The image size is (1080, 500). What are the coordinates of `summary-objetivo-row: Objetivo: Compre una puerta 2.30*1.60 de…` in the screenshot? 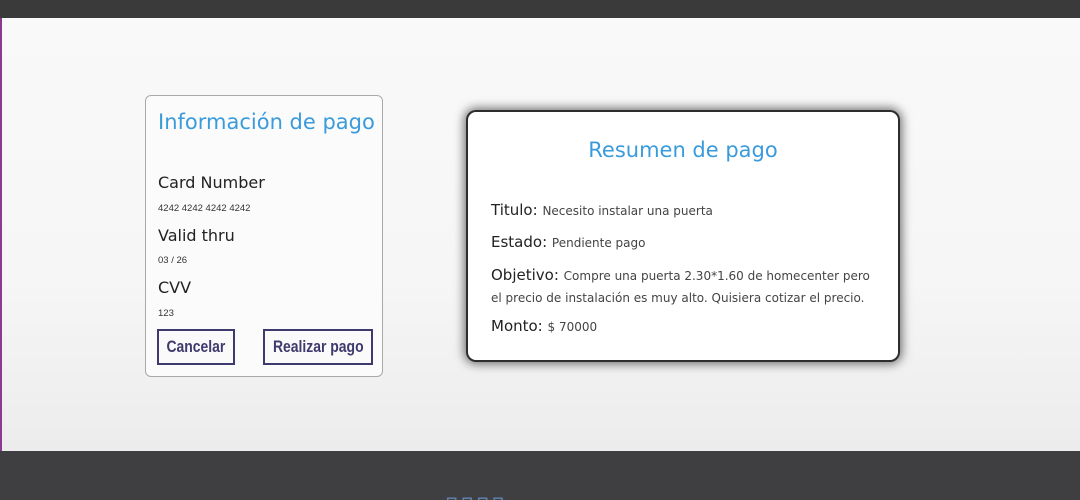 It's located at (683, 287).